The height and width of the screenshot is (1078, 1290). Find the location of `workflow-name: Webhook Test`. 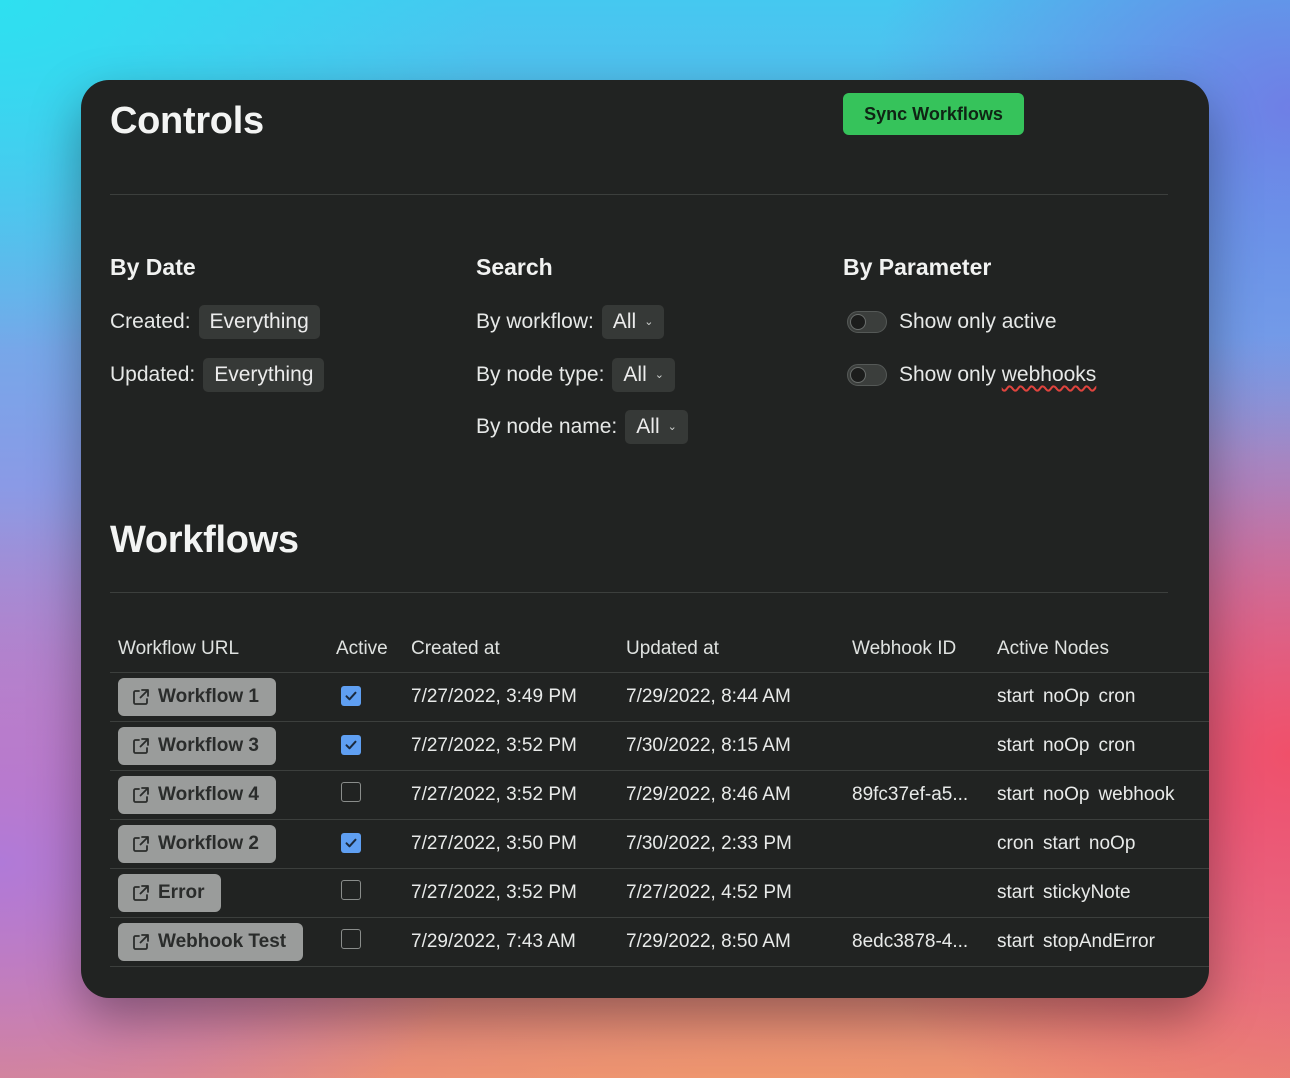

workflow-name: Webhook Test is located at coordinates (222, 941).